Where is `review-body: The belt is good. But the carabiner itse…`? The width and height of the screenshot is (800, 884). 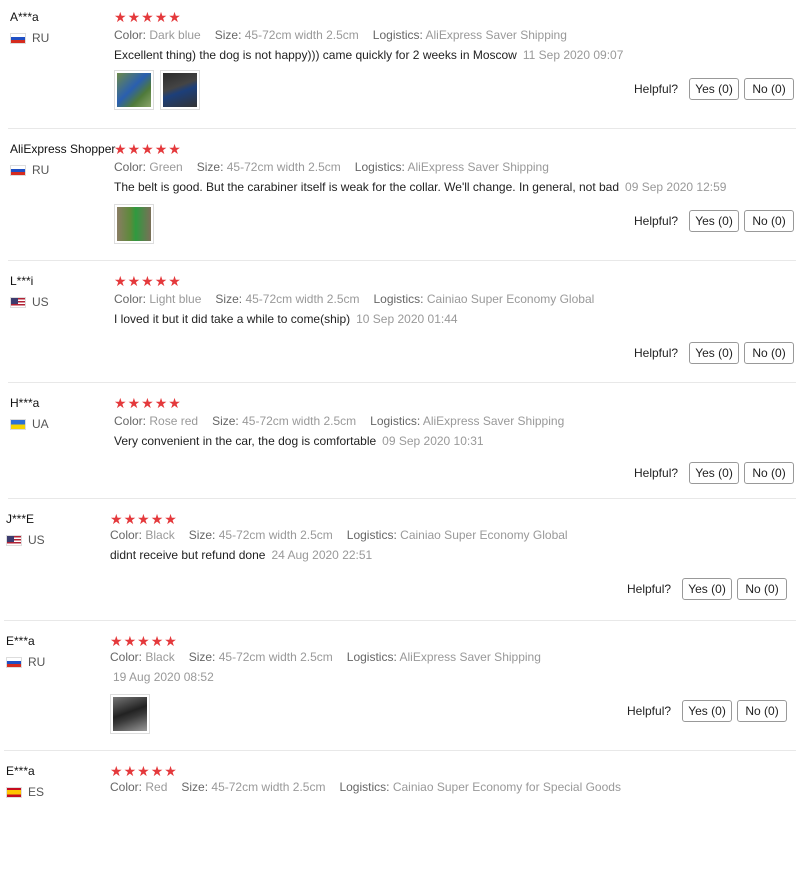
review-body: The belt is good. But the carabiner itse… is located at coordinates (367, 187).